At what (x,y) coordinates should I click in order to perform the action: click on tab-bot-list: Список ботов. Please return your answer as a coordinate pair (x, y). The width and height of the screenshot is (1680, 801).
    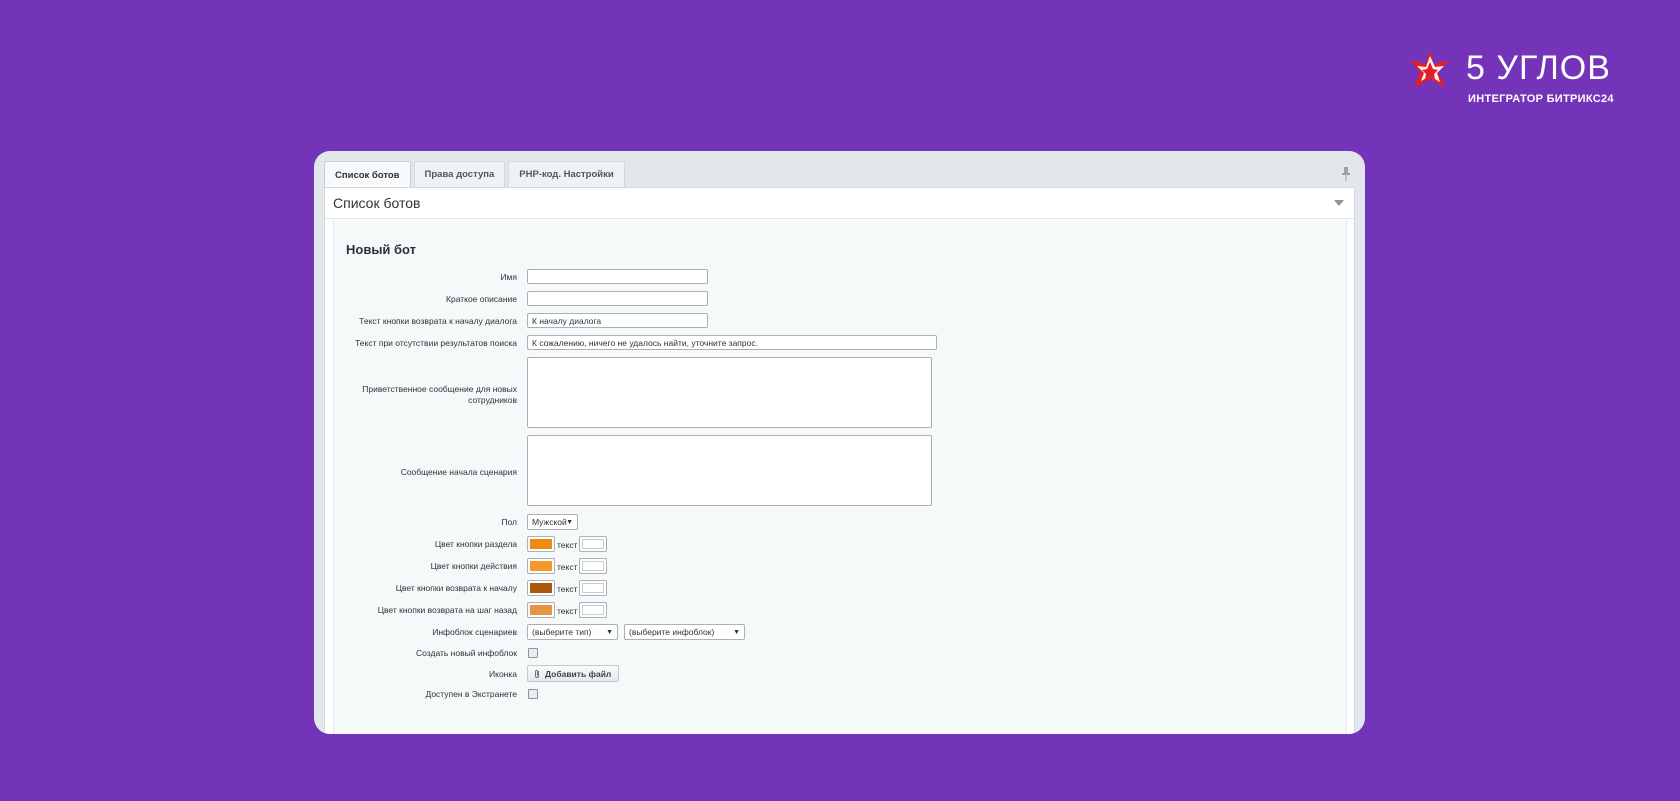
    Looking at the image, I should click on (367, 174).